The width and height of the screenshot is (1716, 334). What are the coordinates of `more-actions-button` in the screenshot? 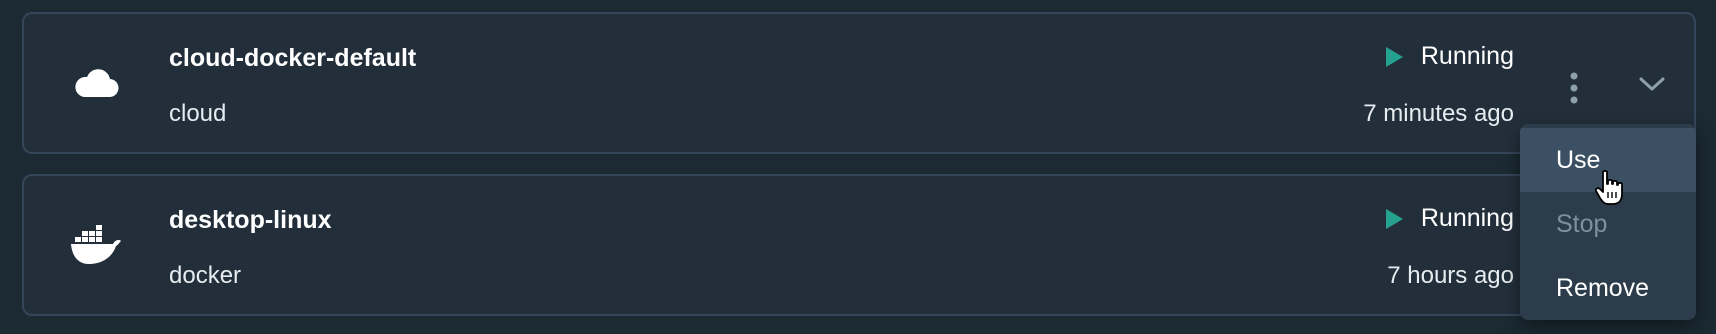 It's located at (1574, 88).